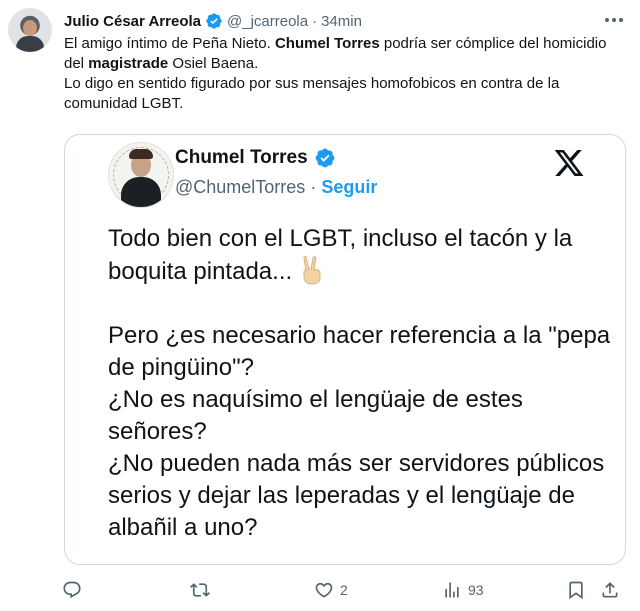  What do you see at coordinates (132, 21) in the screenshot?
I see `author-name: Julio César Arreola` at bounding box center [132, 21].